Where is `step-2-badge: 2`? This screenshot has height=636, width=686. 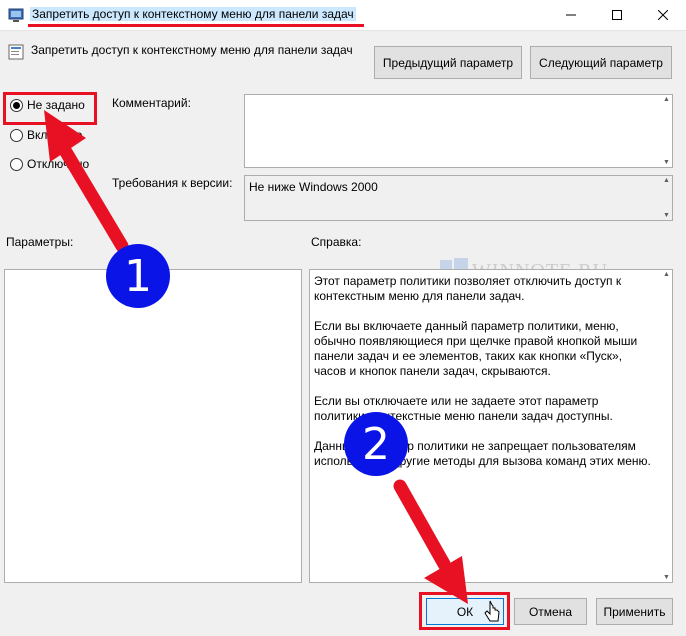
step-2-badge: 2 is located at coordinates (376, 444).